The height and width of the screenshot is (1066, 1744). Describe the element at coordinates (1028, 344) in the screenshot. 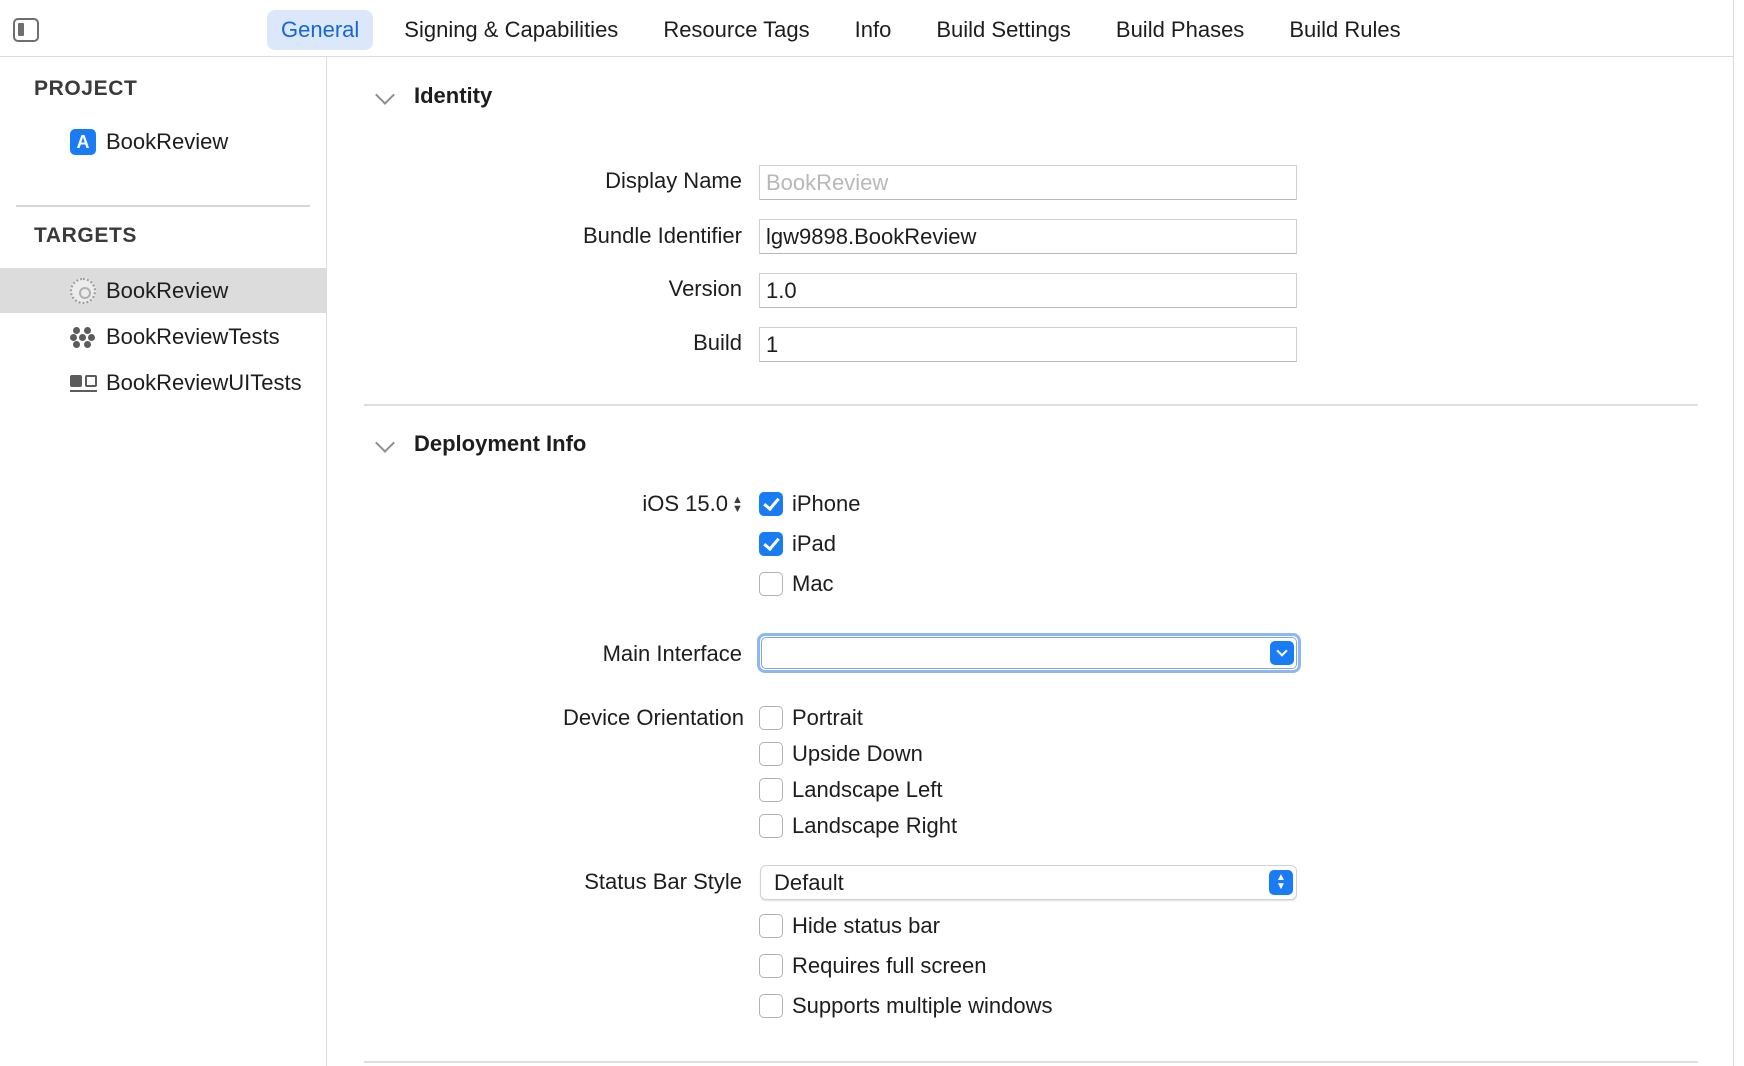

I see `build-field: 1` at that location.